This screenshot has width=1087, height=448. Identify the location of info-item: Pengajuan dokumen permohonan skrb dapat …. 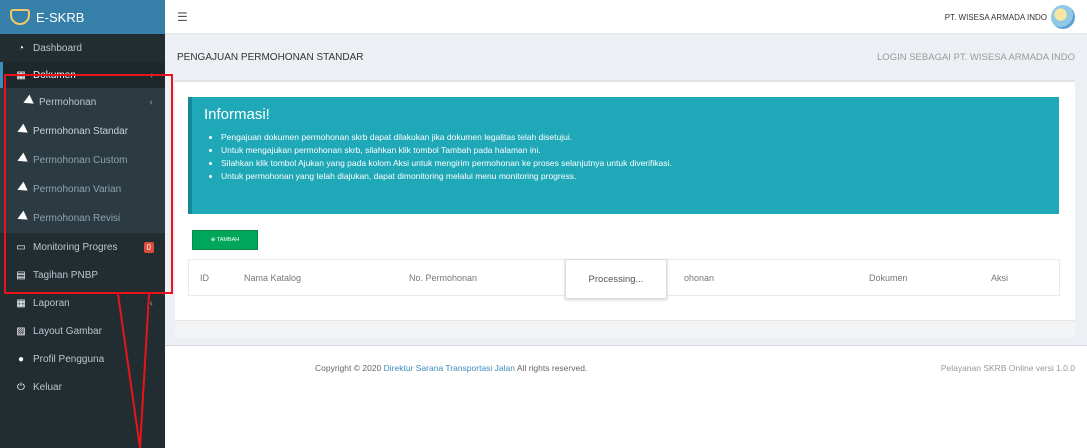
(634, 137).